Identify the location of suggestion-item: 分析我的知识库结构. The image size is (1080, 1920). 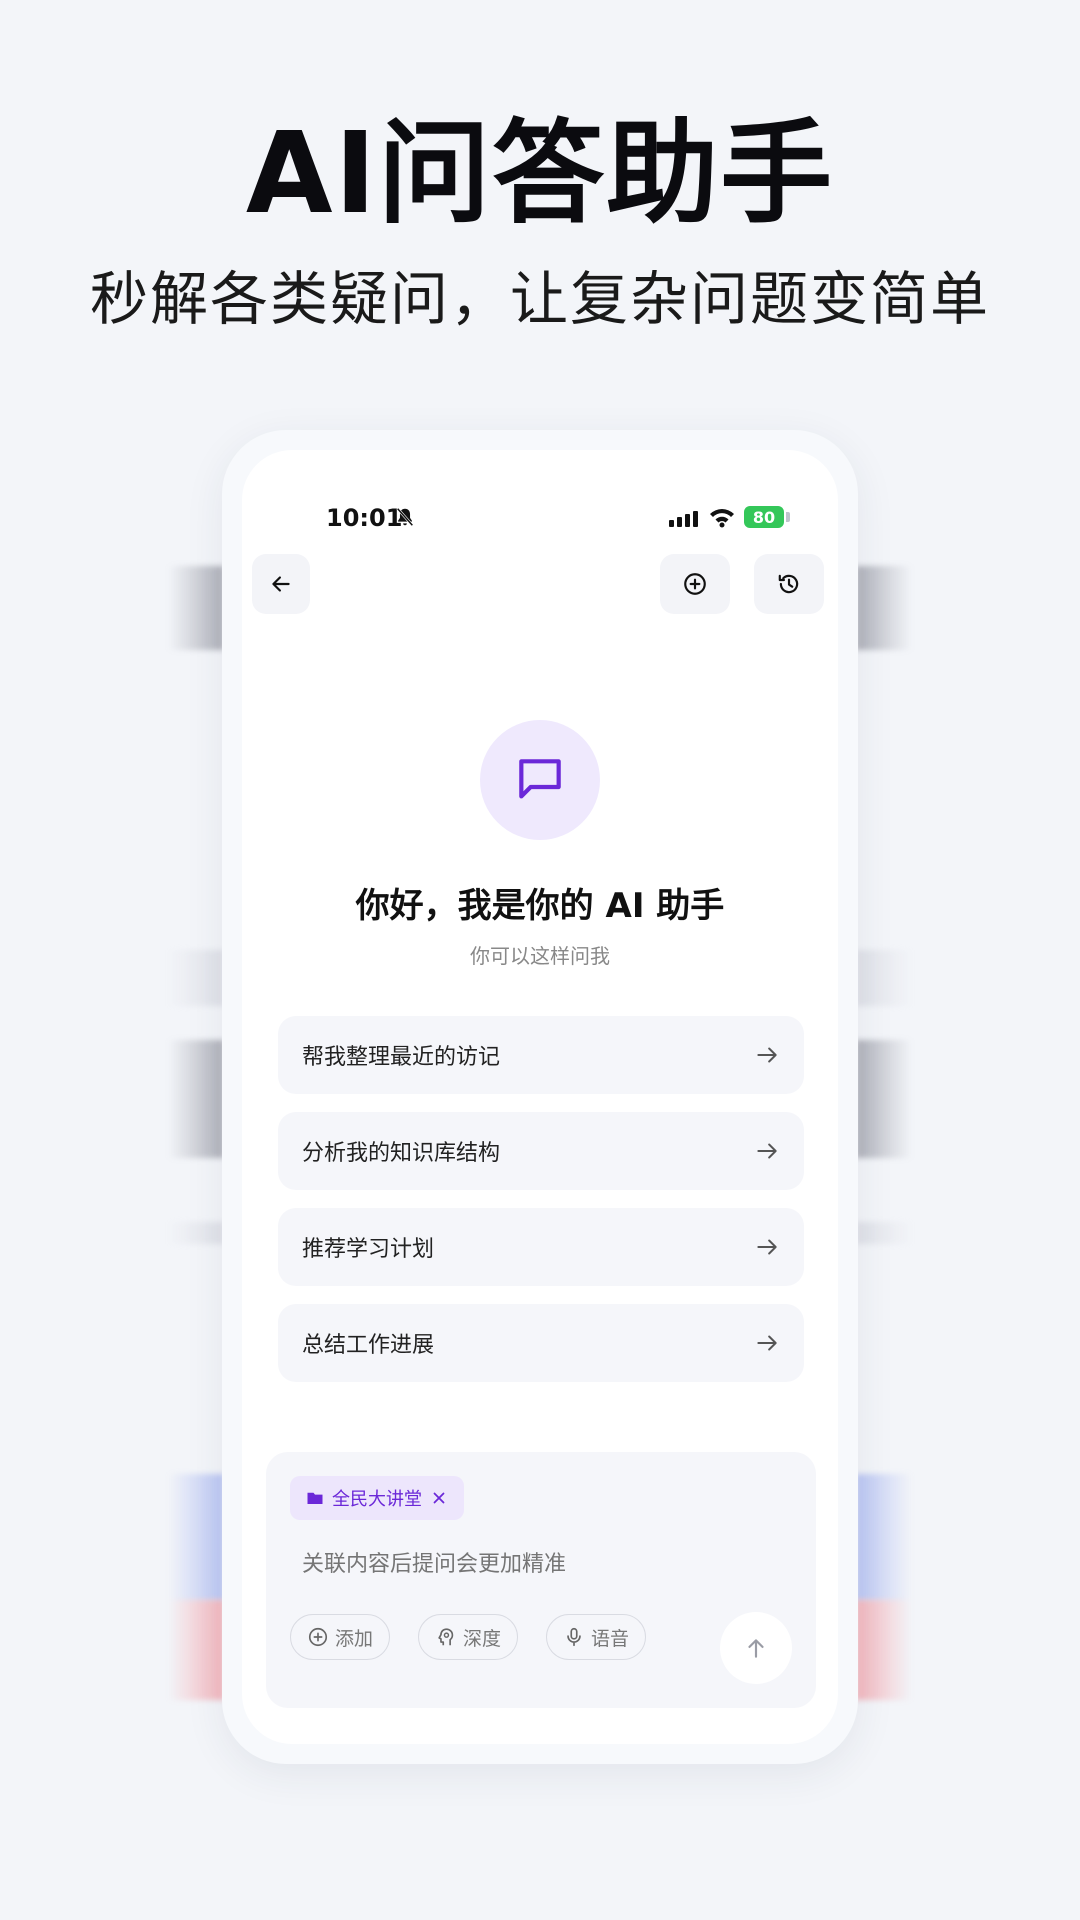
(541, 1151).